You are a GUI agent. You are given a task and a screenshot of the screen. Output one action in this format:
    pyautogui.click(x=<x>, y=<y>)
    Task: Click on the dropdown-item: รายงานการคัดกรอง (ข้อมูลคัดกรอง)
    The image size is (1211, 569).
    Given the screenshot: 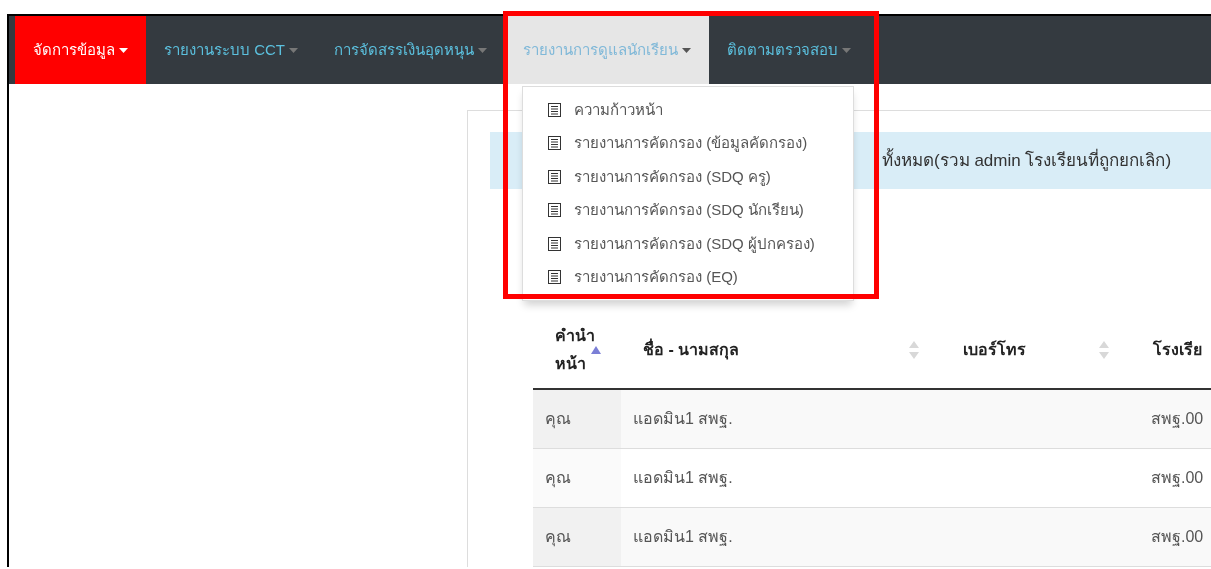 What is the action you would take?
    pyautogui.click(x=688, y=143)
    